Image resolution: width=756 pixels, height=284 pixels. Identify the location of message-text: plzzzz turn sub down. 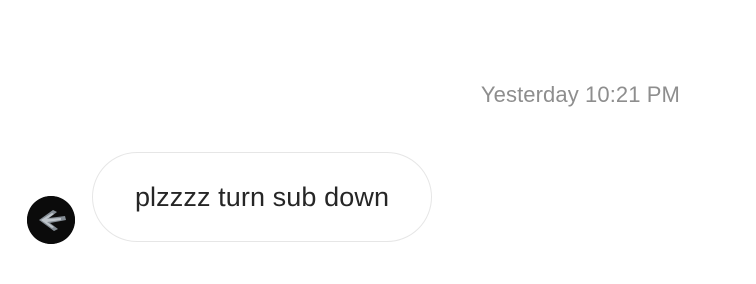
(262, 196).